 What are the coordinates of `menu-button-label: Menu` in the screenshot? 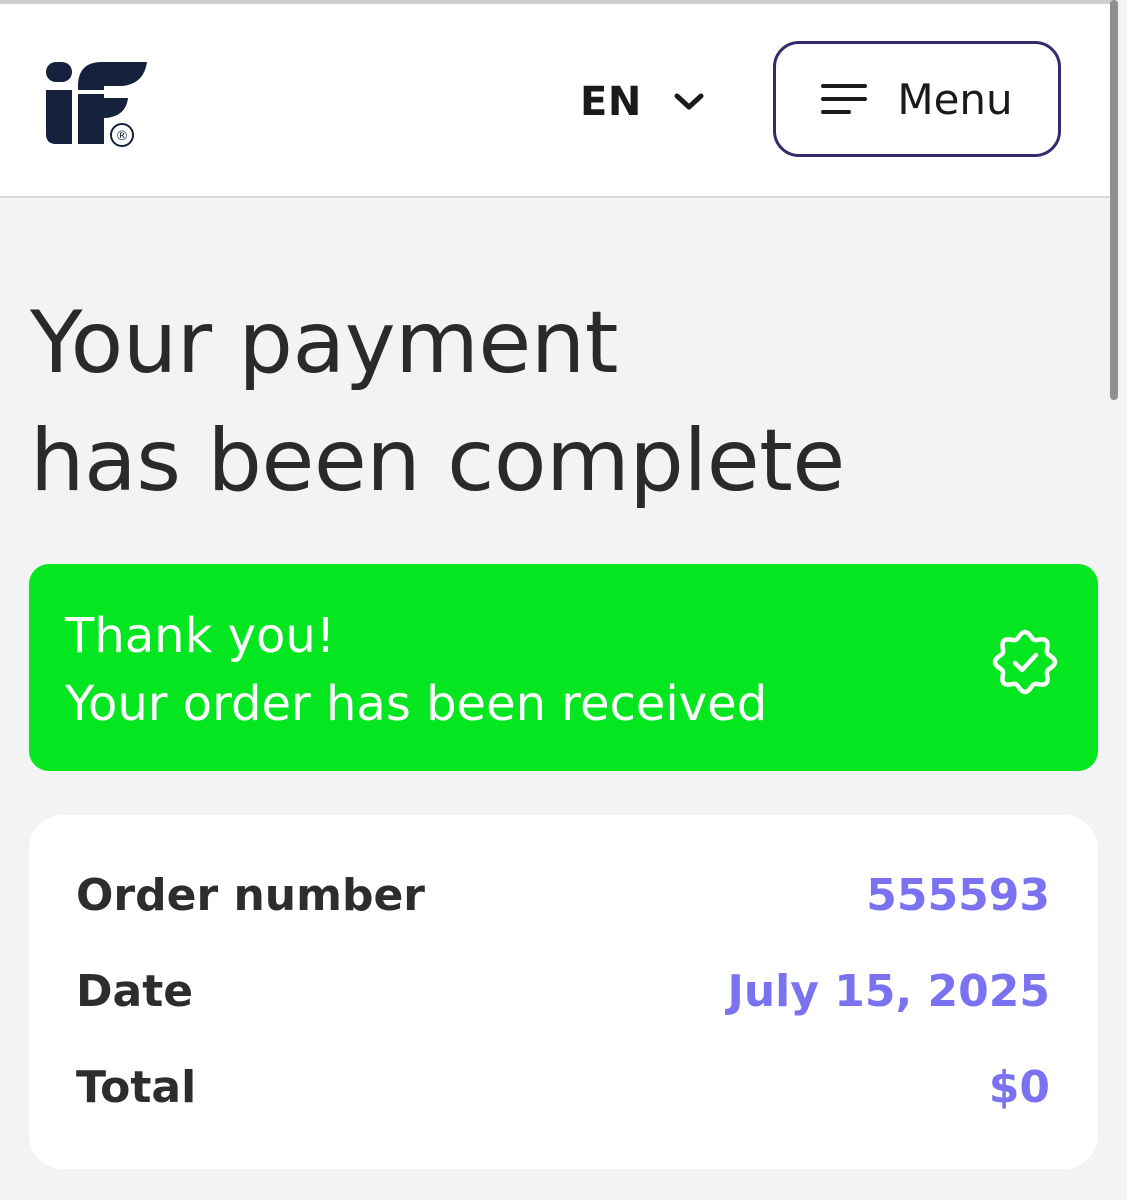 It's located at (955, 99).